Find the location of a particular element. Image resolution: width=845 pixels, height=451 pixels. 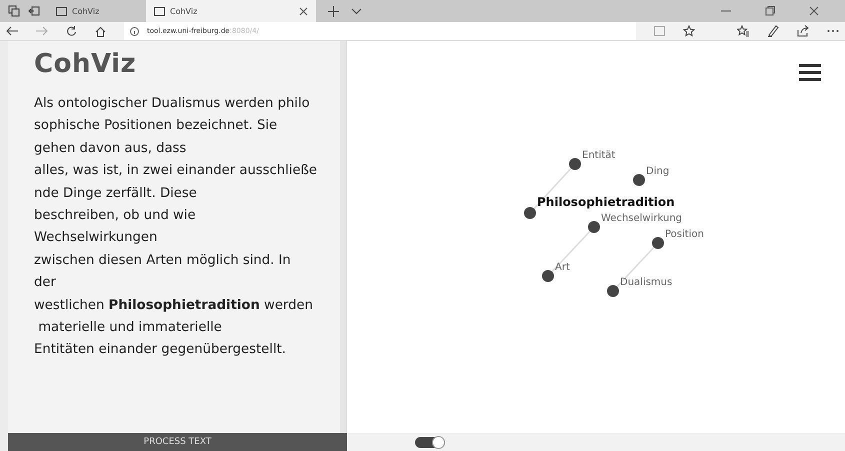

pen-icon is located at coordinates (773, 31).